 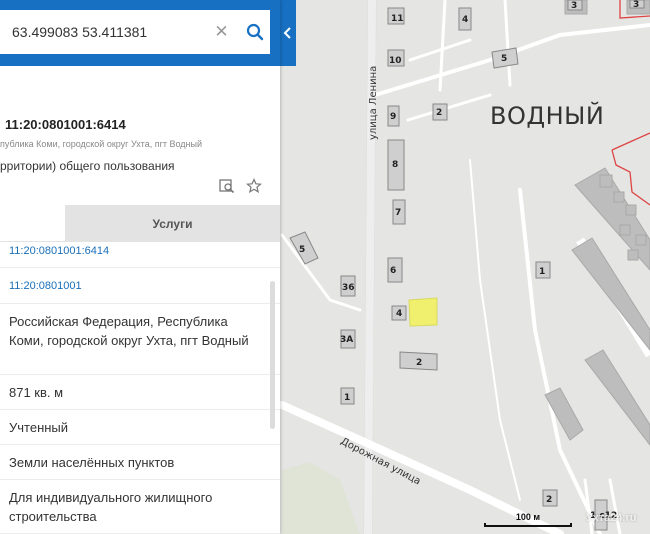 I want to click on svg-text: 11, so click(x=397, y=19).